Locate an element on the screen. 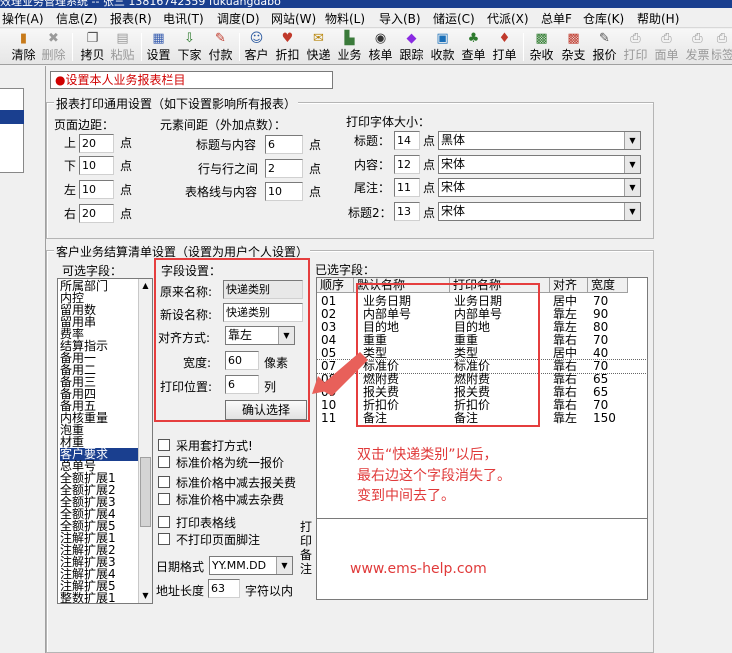  margin-top-label: 上 is located at coordinates (70, 143).